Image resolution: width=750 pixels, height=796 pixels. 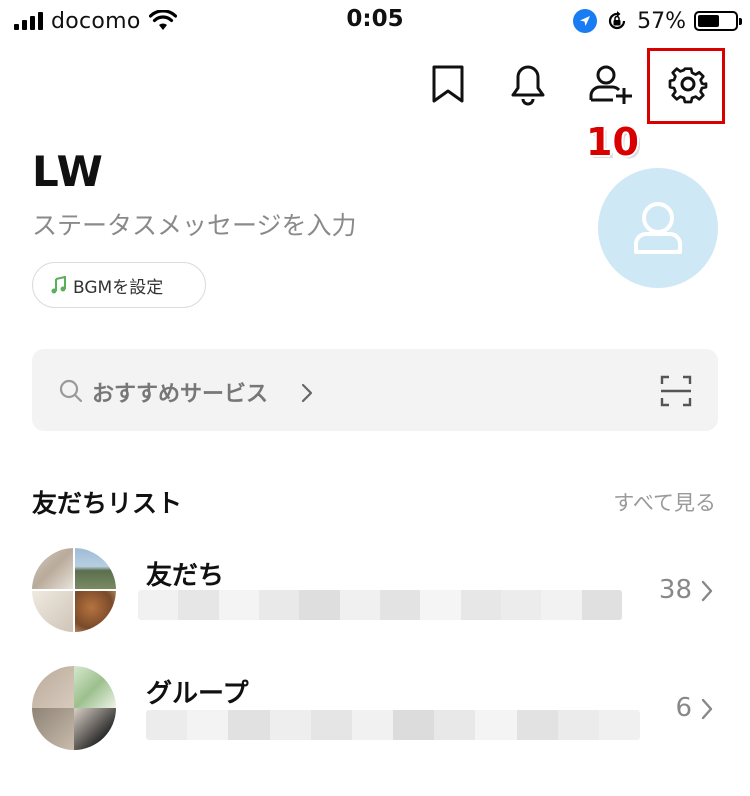 What do you see at coordinates (380, 605) in the screenshot?
I see `friends-names-redacted` at bounding box center [380, 605].